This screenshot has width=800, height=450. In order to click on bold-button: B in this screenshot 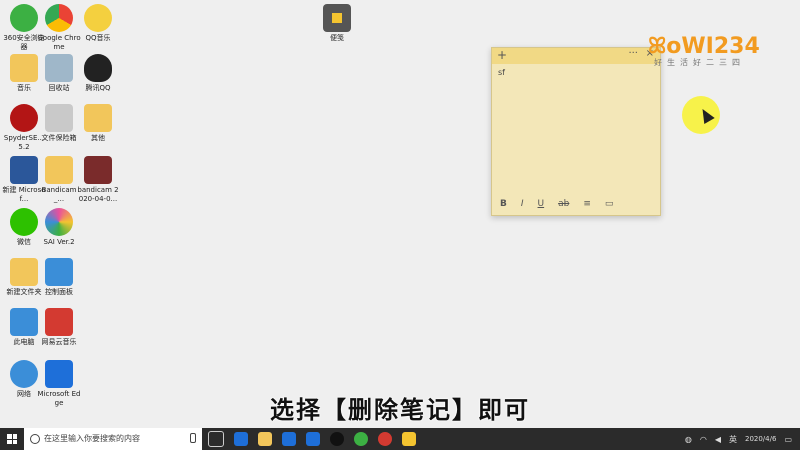, I will do `click(503, 204)`.